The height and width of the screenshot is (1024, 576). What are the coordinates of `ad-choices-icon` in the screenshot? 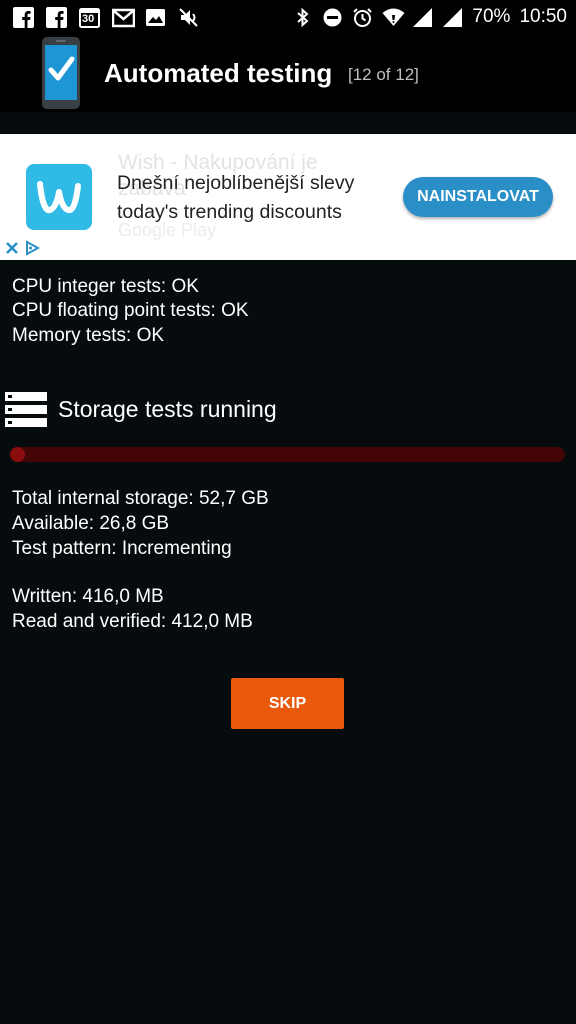 It's located at (32, 248).